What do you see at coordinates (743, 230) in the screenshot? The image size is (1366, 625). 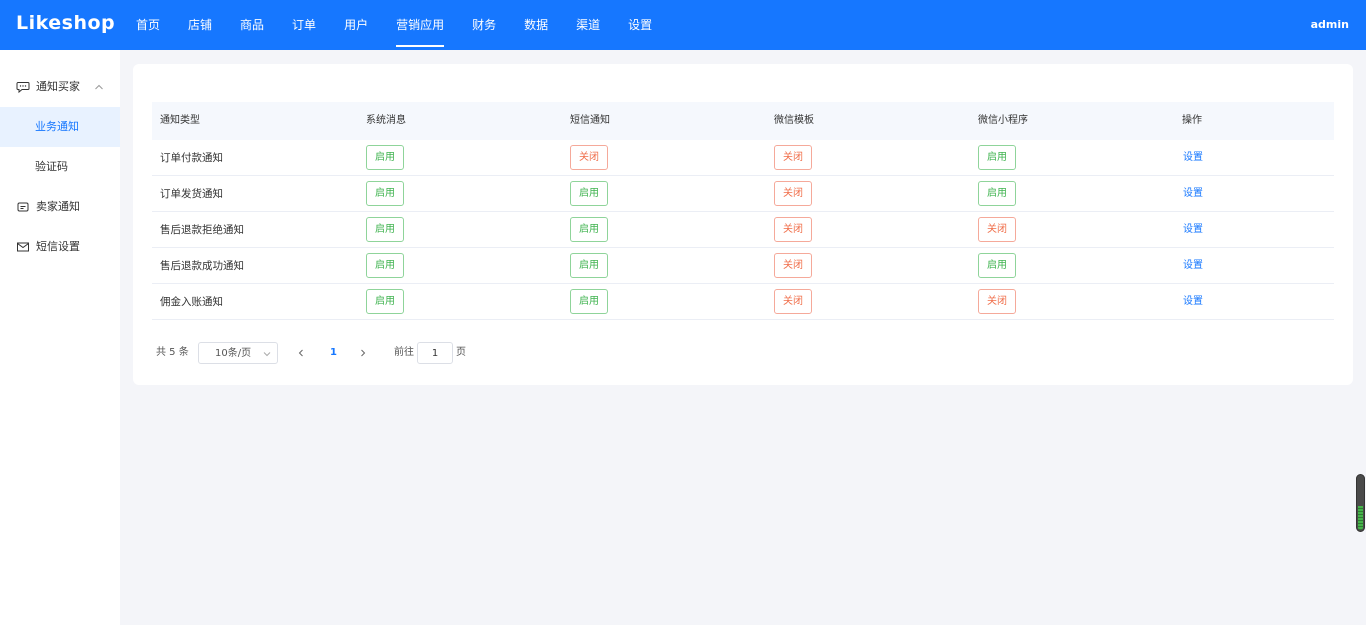 I see `table-row: 售后退款拒绝通知 启用 启用 关闭 关闭 设置` at bounding box center [743, 230].